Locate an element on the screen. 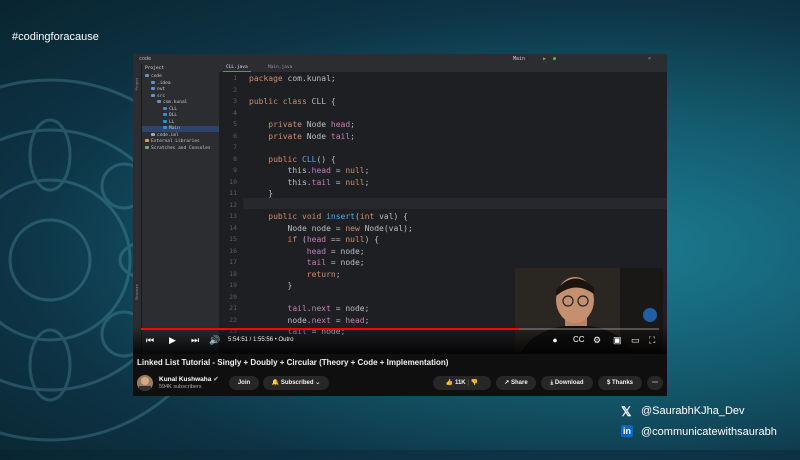  channel-name: Kunal Kushwaha ✔ is located at coordinates (189, 379).